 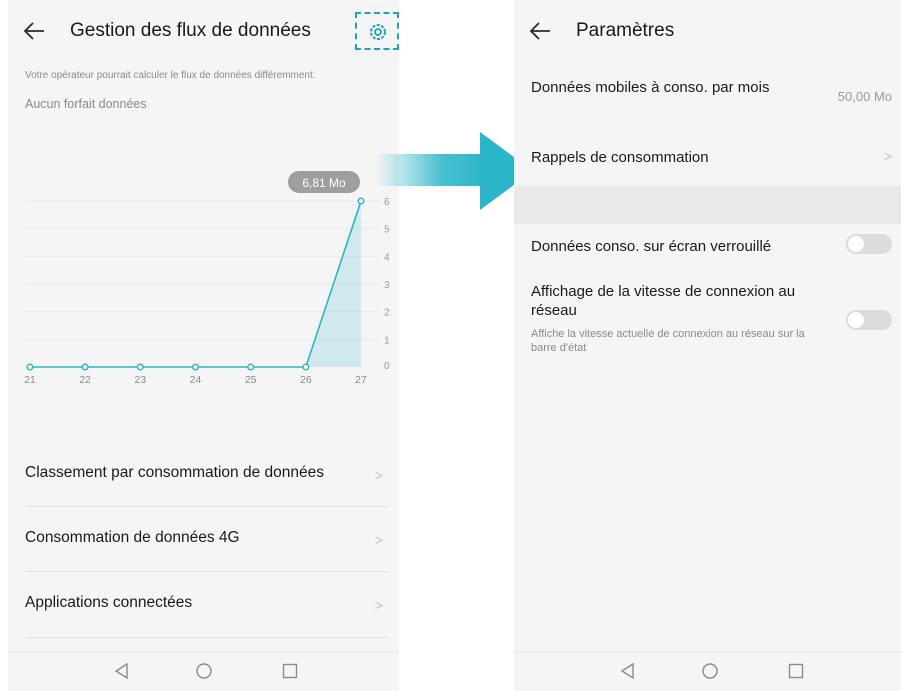 I want to click on divider, so click(x=207, y=637).